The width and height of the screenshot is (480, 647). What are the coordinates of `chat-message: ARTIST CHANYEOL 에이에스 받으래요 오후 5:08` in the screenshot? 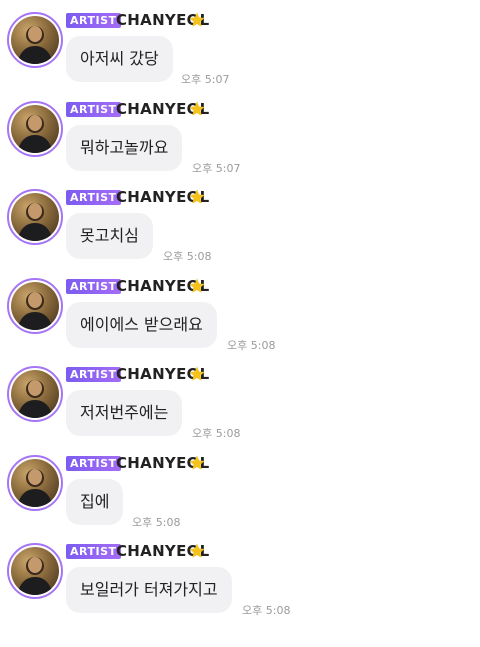 It's located at (240, 322).